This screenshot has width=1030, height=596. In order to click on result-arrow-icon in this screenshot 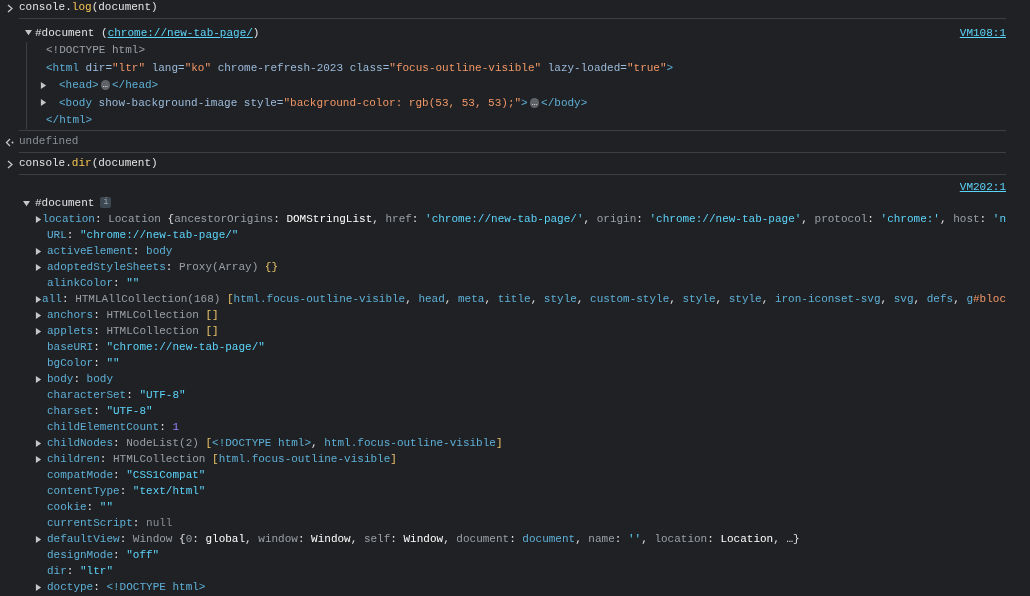, I will do `click(9, 142)`.